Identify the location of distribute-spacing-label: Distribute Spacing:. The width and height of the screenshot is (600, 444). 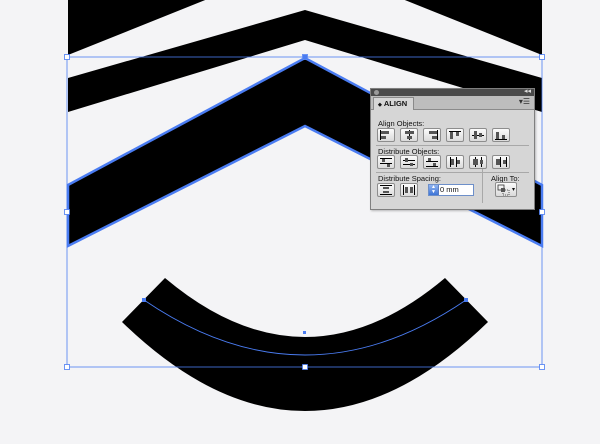
(409, 178).